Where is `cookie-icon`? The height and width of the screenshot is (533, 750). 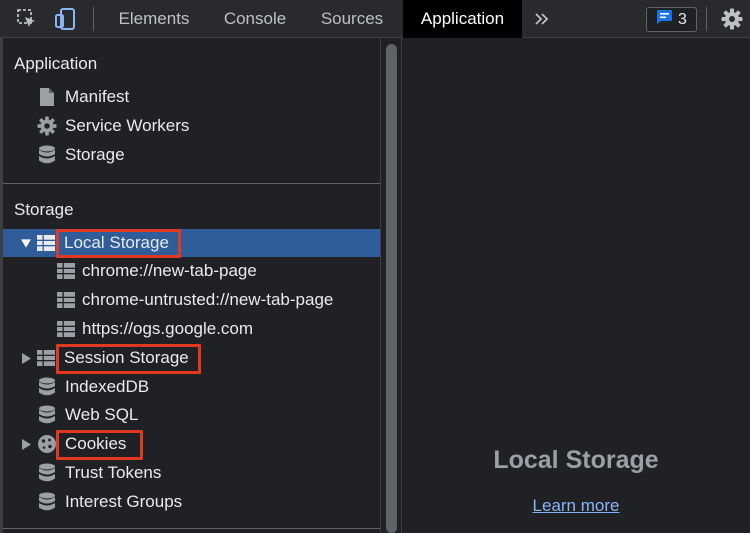
cookie-icon is located at coordinates (47, 444).